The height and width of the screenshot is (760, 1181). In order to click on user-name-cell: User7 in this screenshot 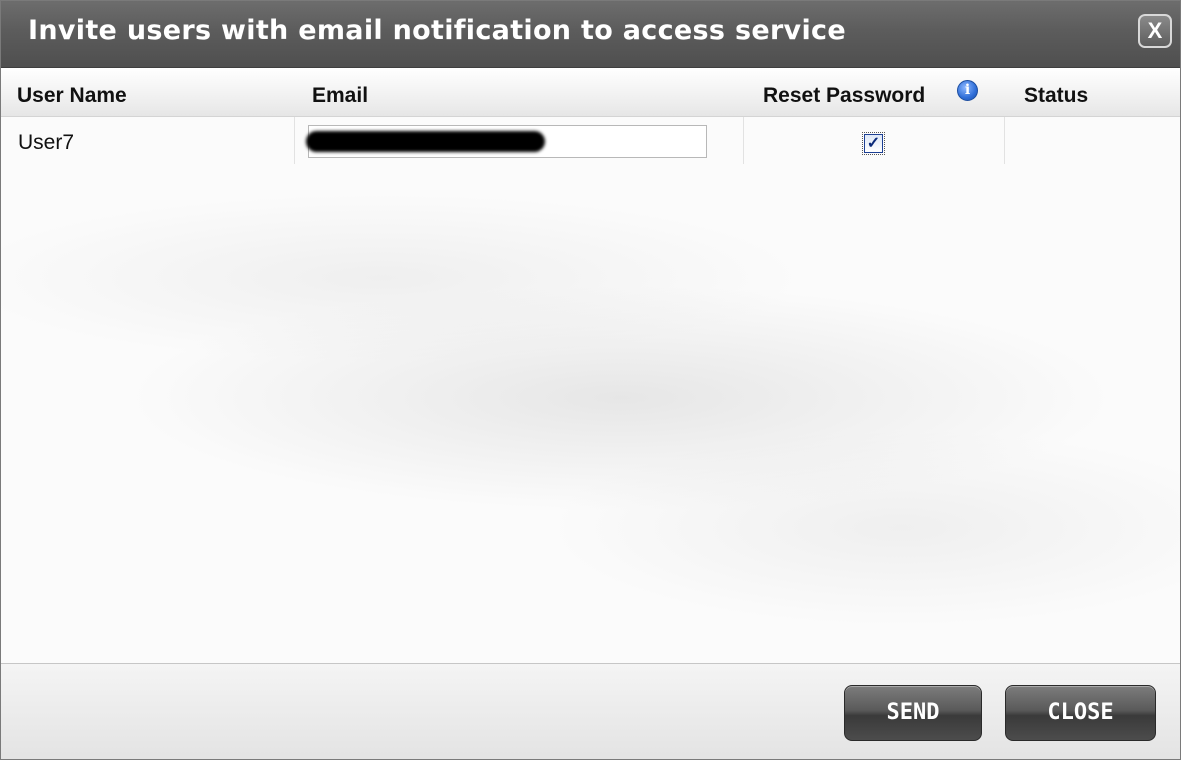, I will do `click(46, 142)`.